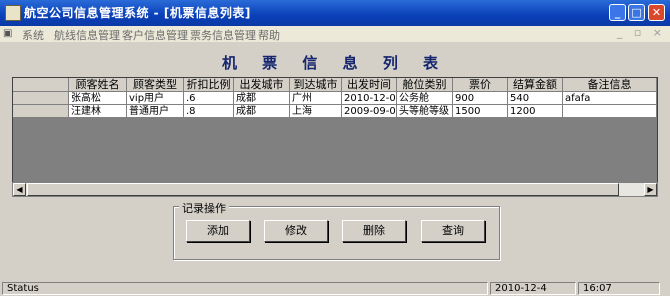  What do you see at coordinates (323, 189) in the screenshot?
I see `scroll-thumb` at bounding box center [323, 189].